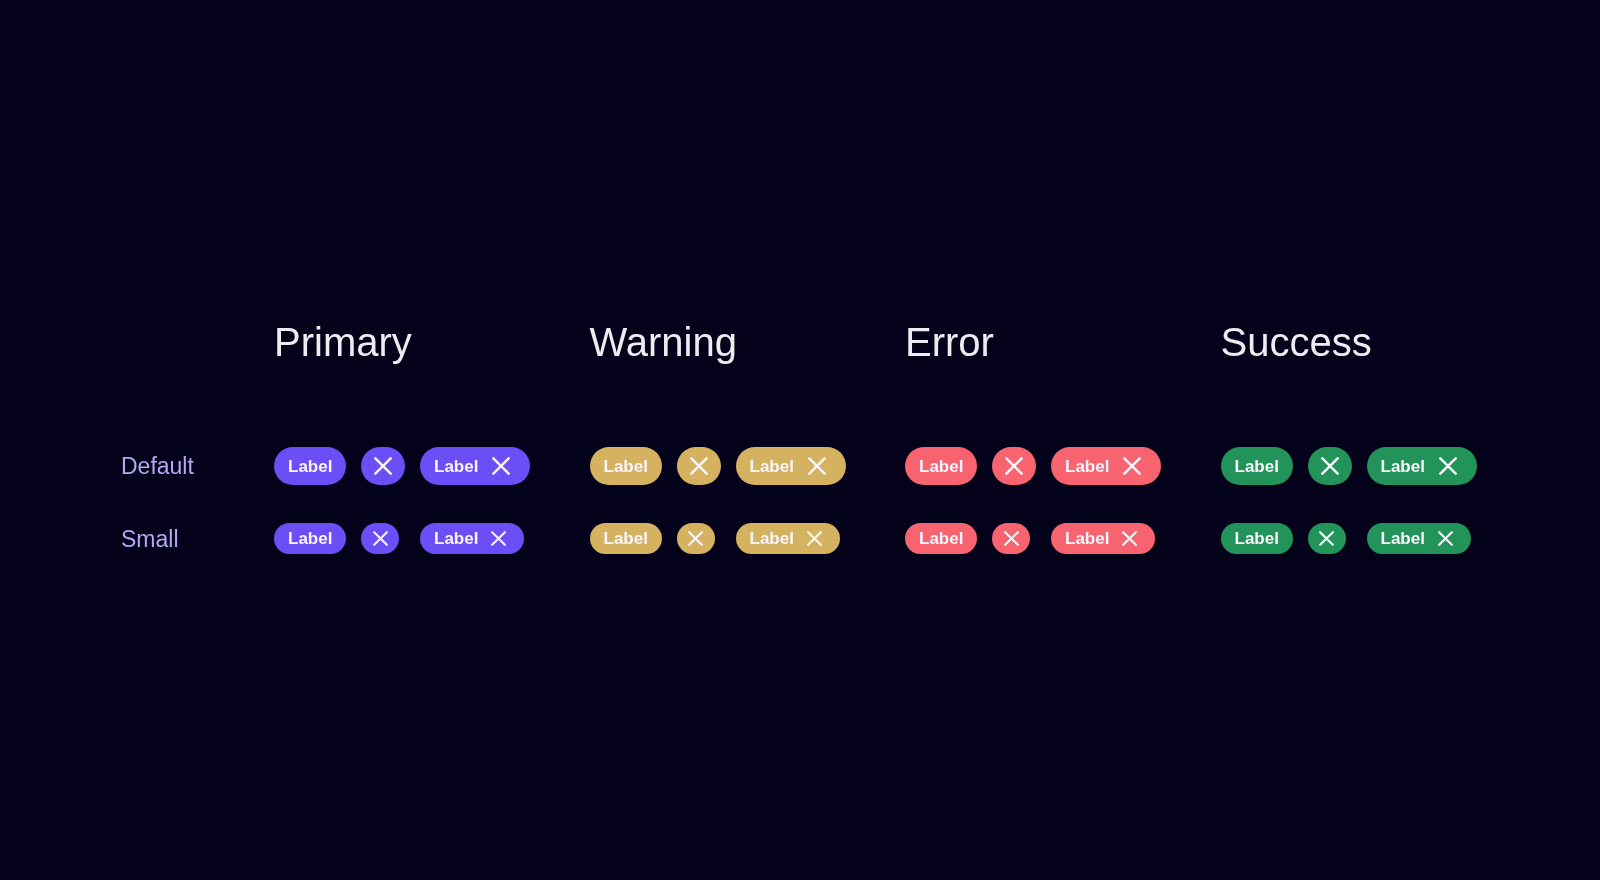  I want to click on column-heading: Success, so click(1296, 342).